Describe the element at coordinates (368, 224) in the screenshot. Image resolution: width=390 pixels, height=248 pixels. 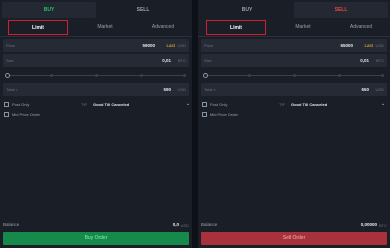
I see `balance-value: 0,00000` at that location.